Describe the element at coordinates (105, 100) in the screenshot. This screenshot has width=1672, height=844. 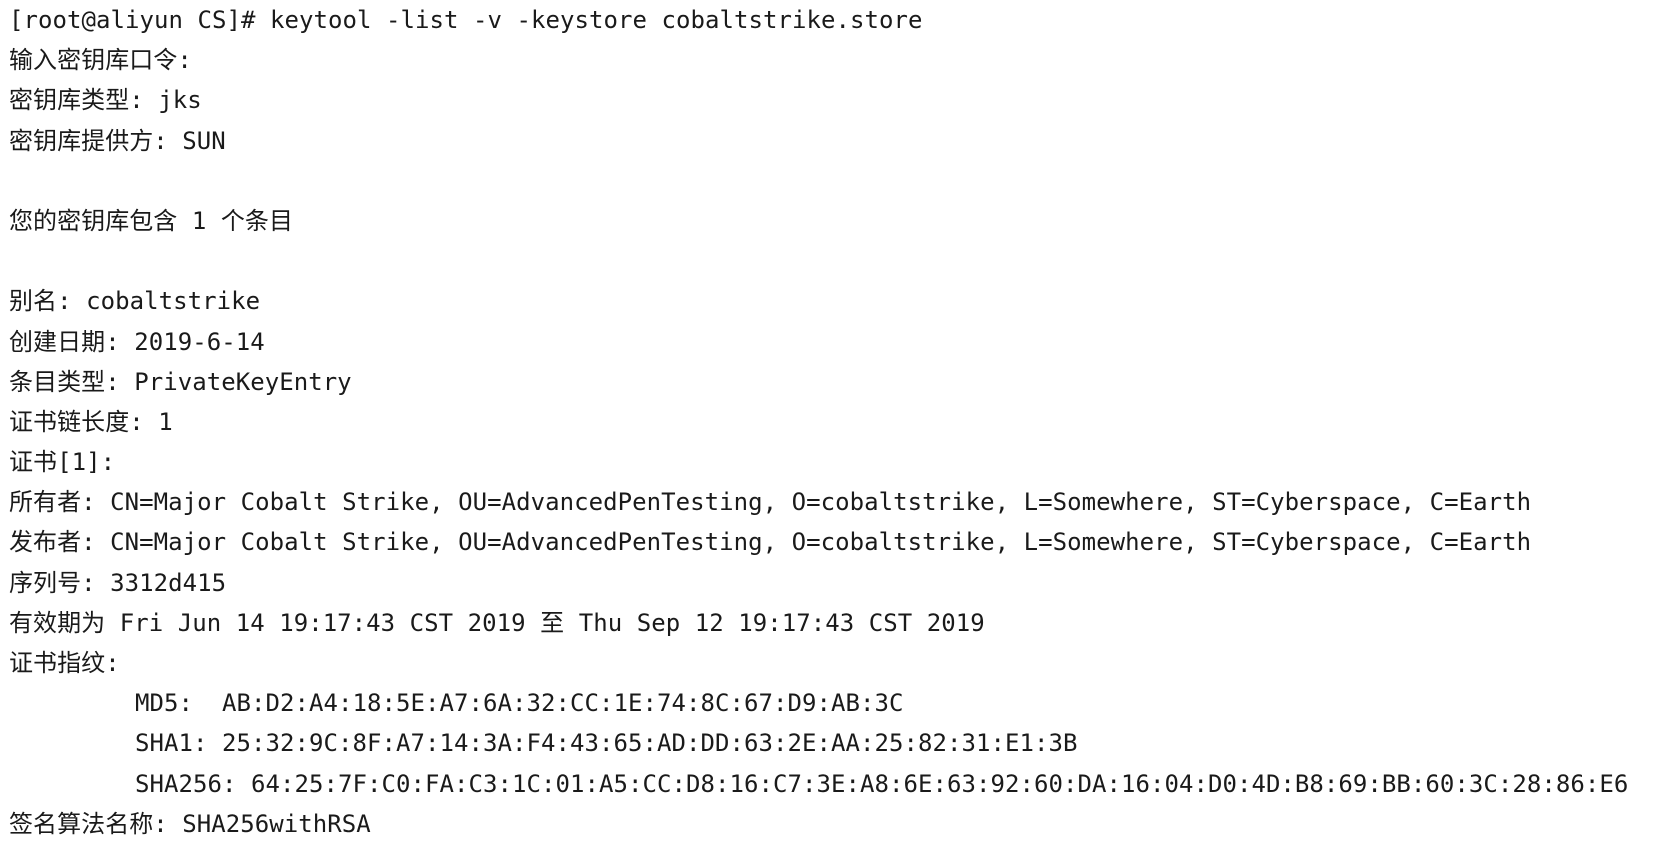
I see `keystore-type: 密钥库类型: jks` at that location.